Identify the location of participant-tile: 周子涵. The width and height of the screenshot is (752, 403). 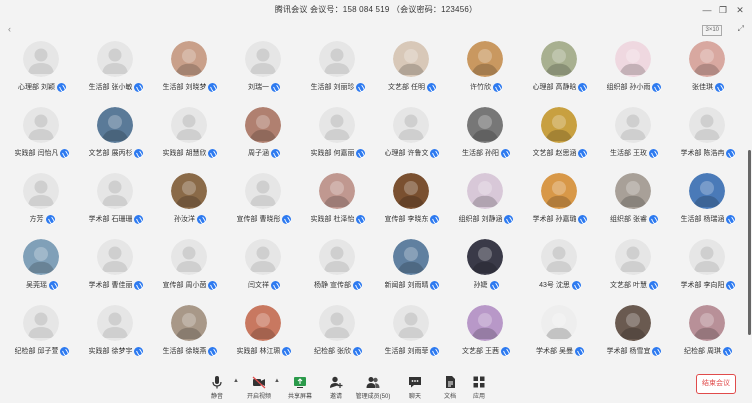
(264, 137).